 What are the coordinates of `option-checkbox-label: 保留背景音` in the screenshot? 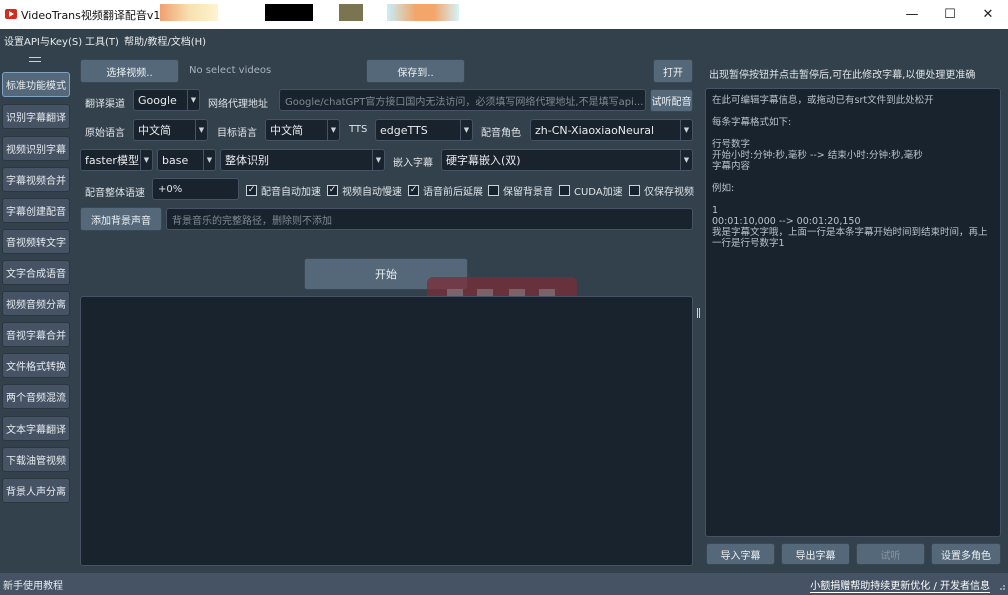 It's located at (528, 192).